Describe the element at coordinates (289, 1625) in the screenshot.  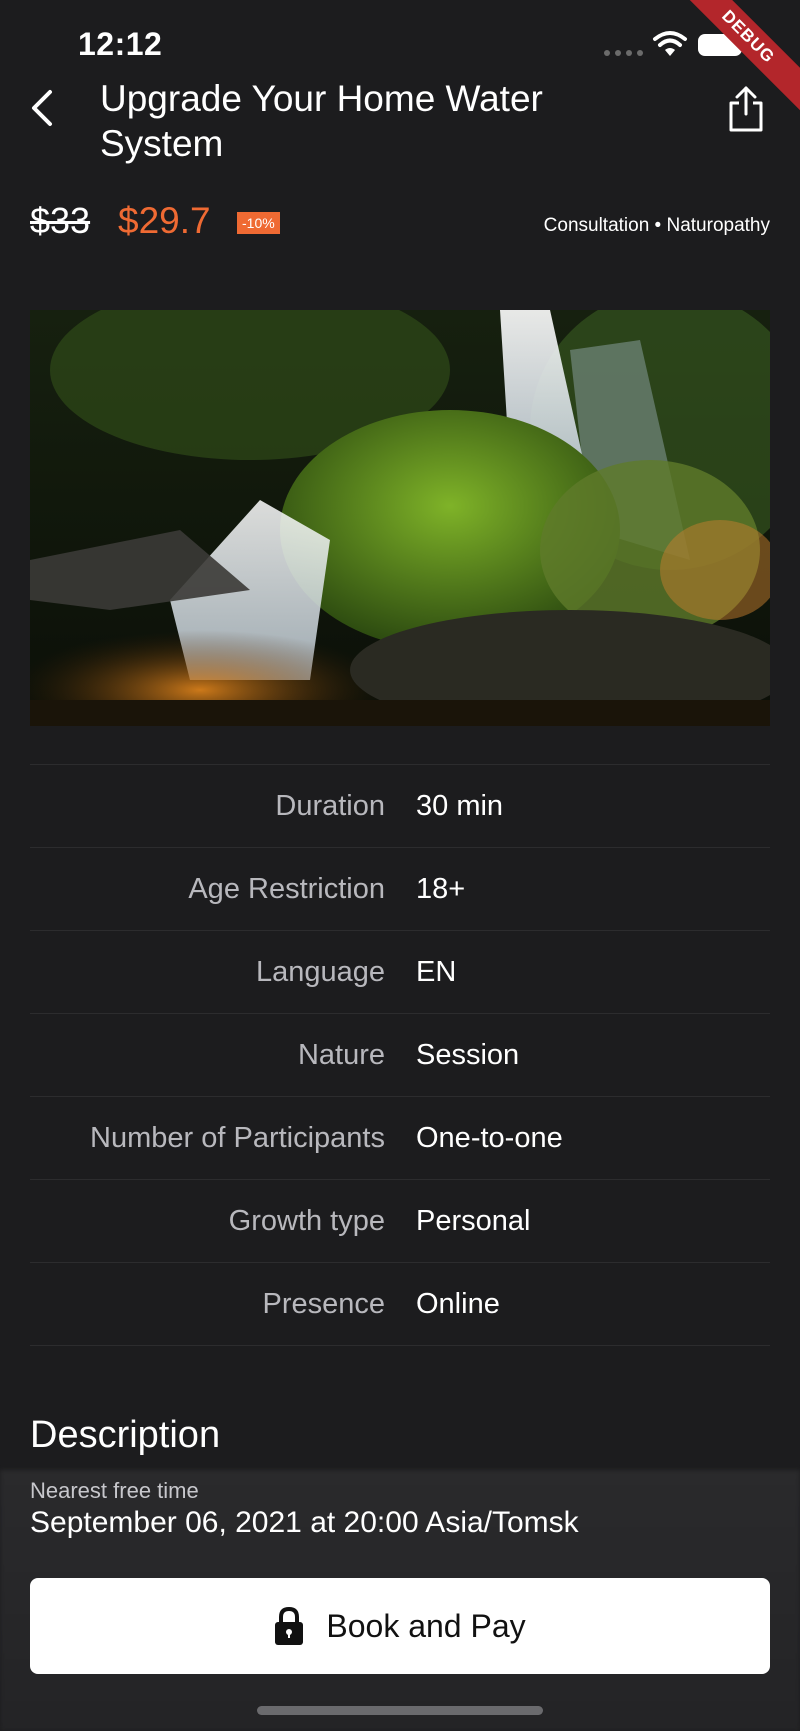
I see `lock-icon` at that location.